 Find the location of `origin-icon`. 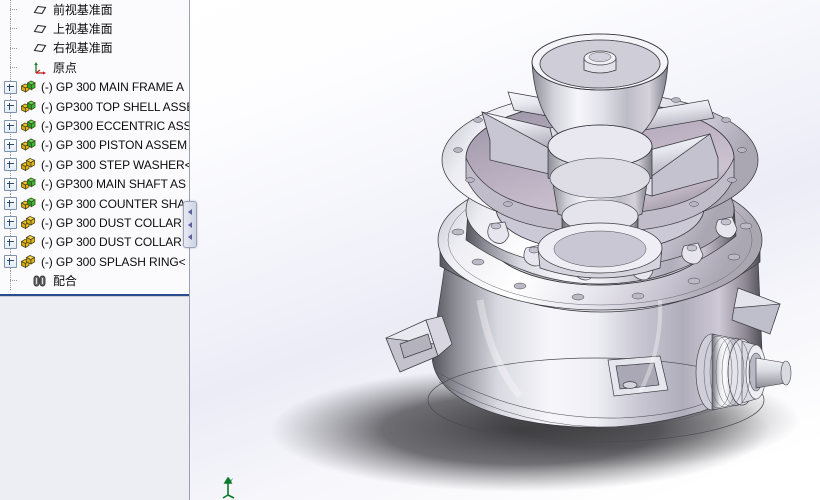

origin-icon is located at coordinates (40, 68).